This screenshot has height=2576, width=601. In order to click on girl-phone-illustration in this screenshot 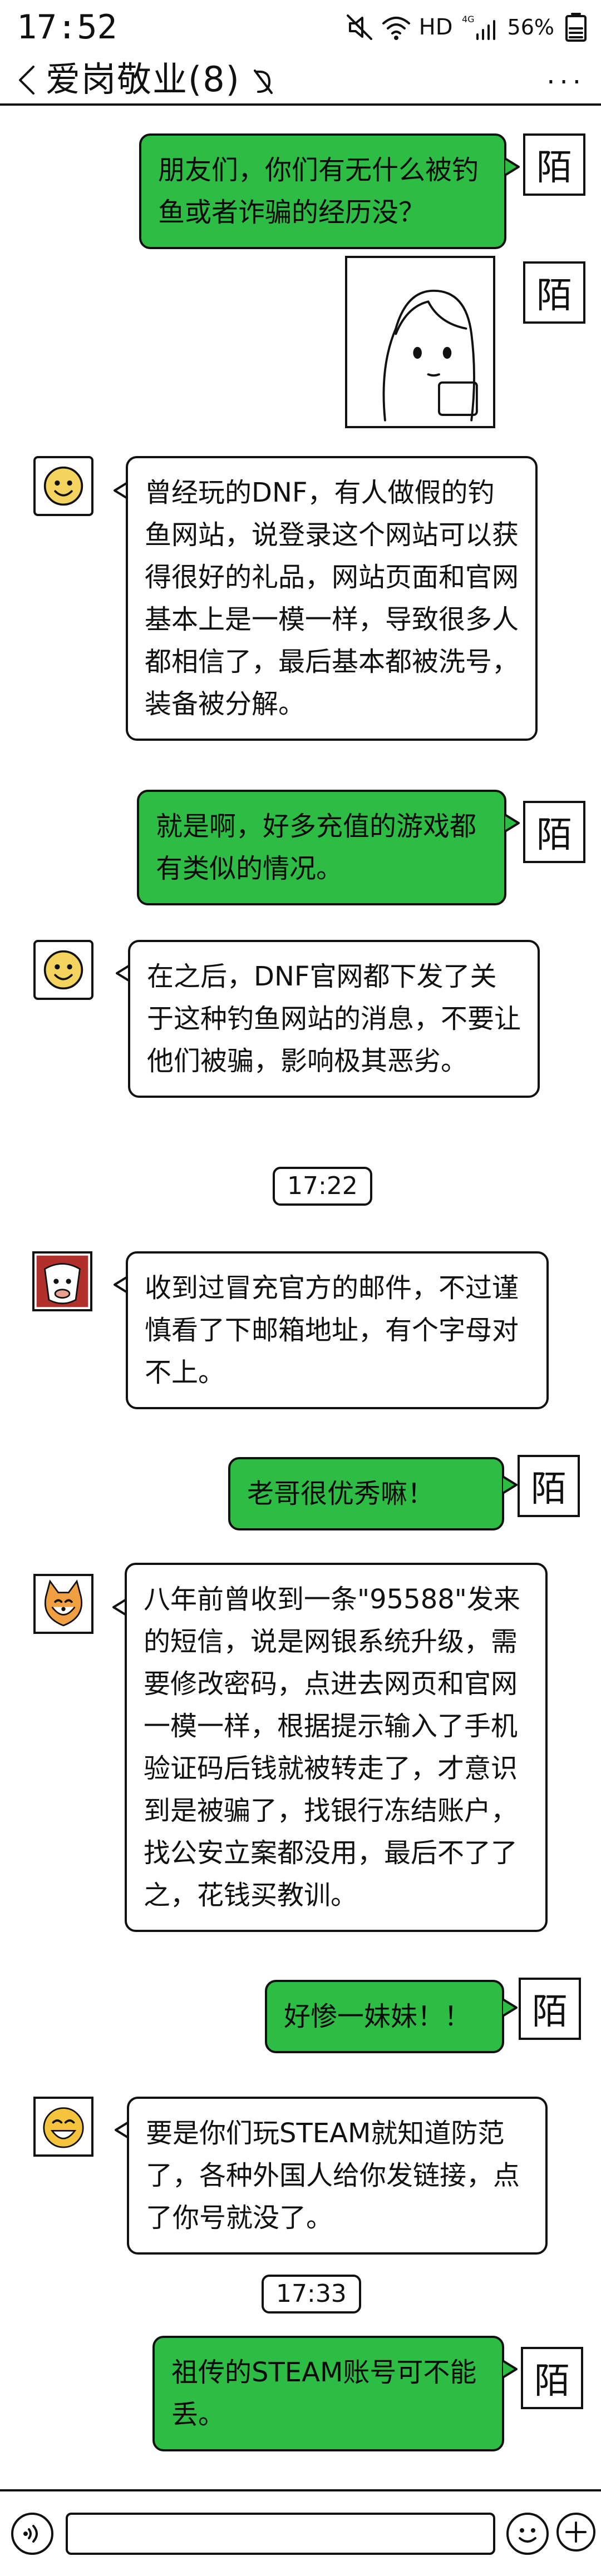, I will do `click(430, 355)`.